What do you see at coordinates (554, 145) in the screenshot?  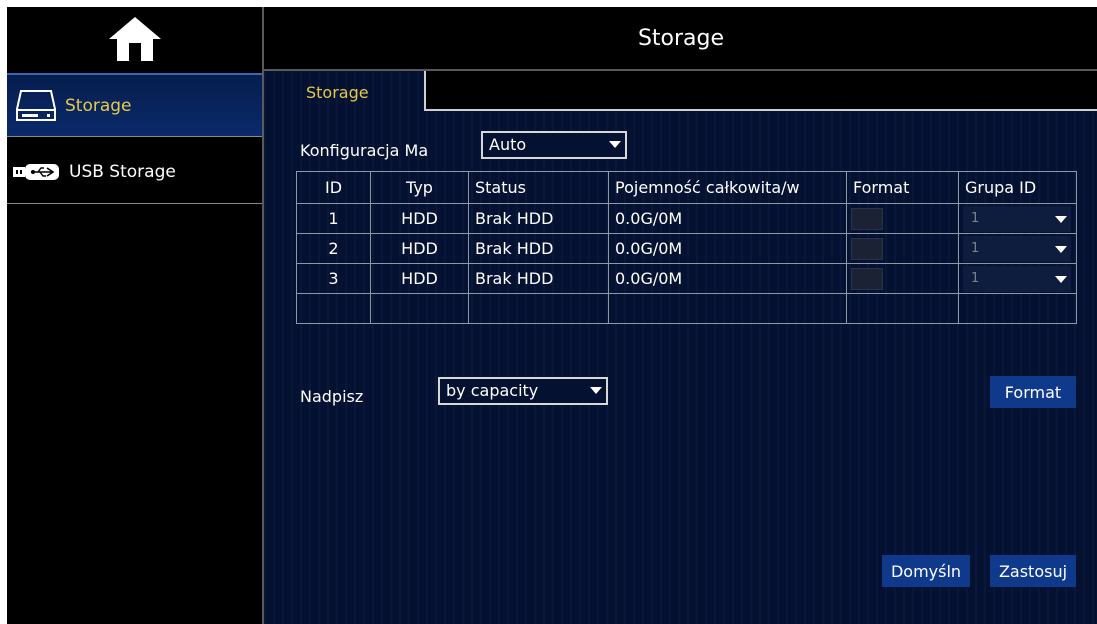 I see `config-select: Auto` at bounding box center [554, 145].